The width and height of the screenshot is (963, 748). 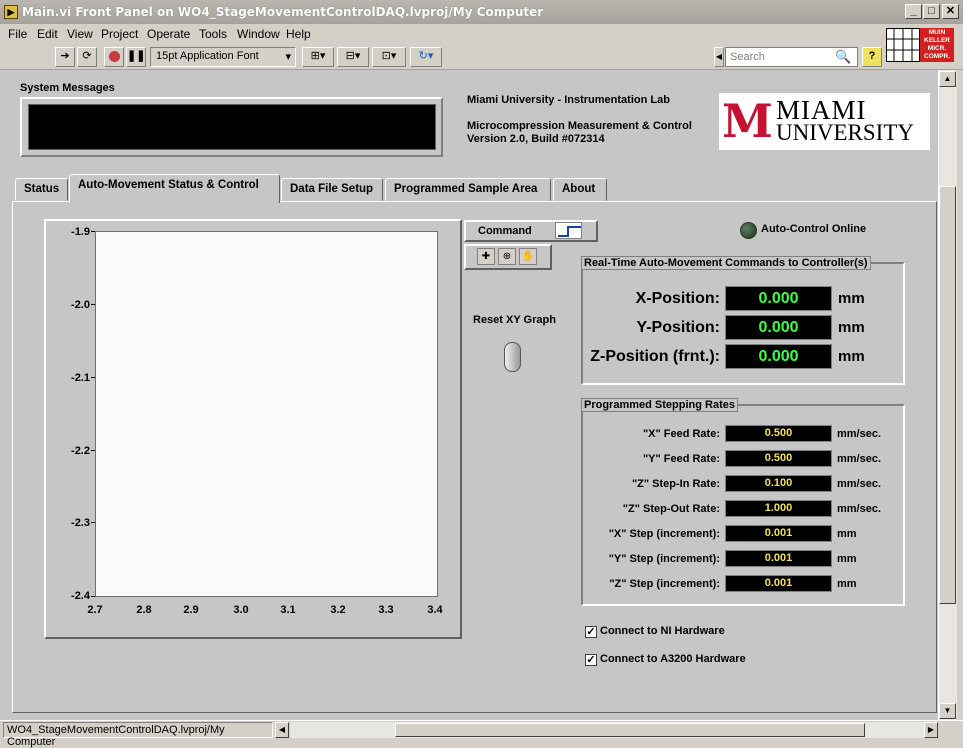 What do you see at coordinates (435, 610) in the screenshot?
I see `x-tick-label: 3.4` at bounding box center [435, 610].